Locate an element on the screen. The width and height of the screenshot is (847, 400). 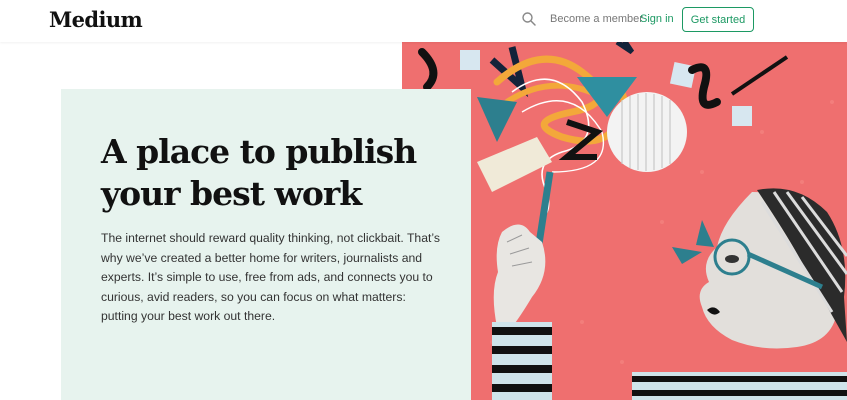
title-line-2: your best work is located at coordinates (231, 193).